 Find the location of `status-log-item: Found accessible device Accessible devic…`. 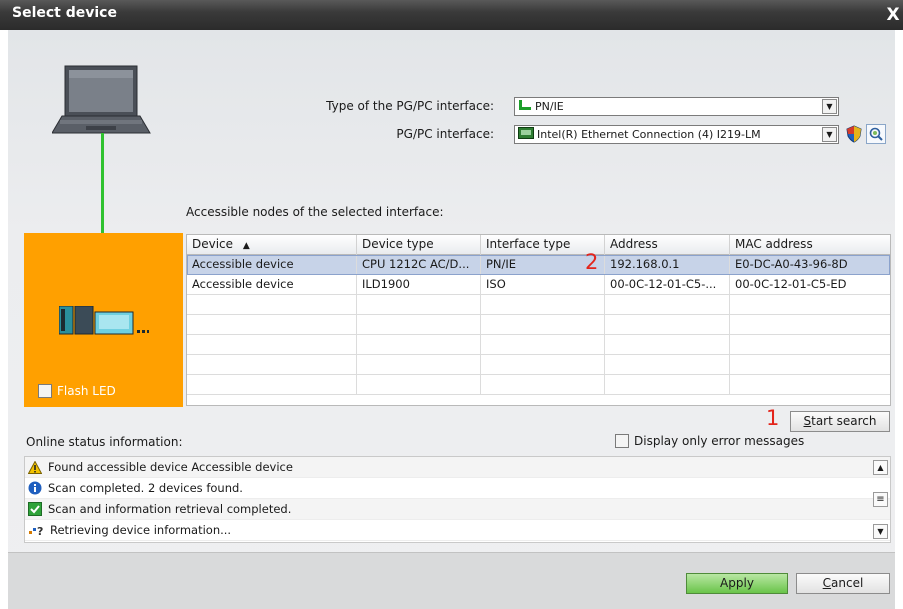

status-log-item: Found accessible device Accessible devic… is located at coordinates (457, 467).